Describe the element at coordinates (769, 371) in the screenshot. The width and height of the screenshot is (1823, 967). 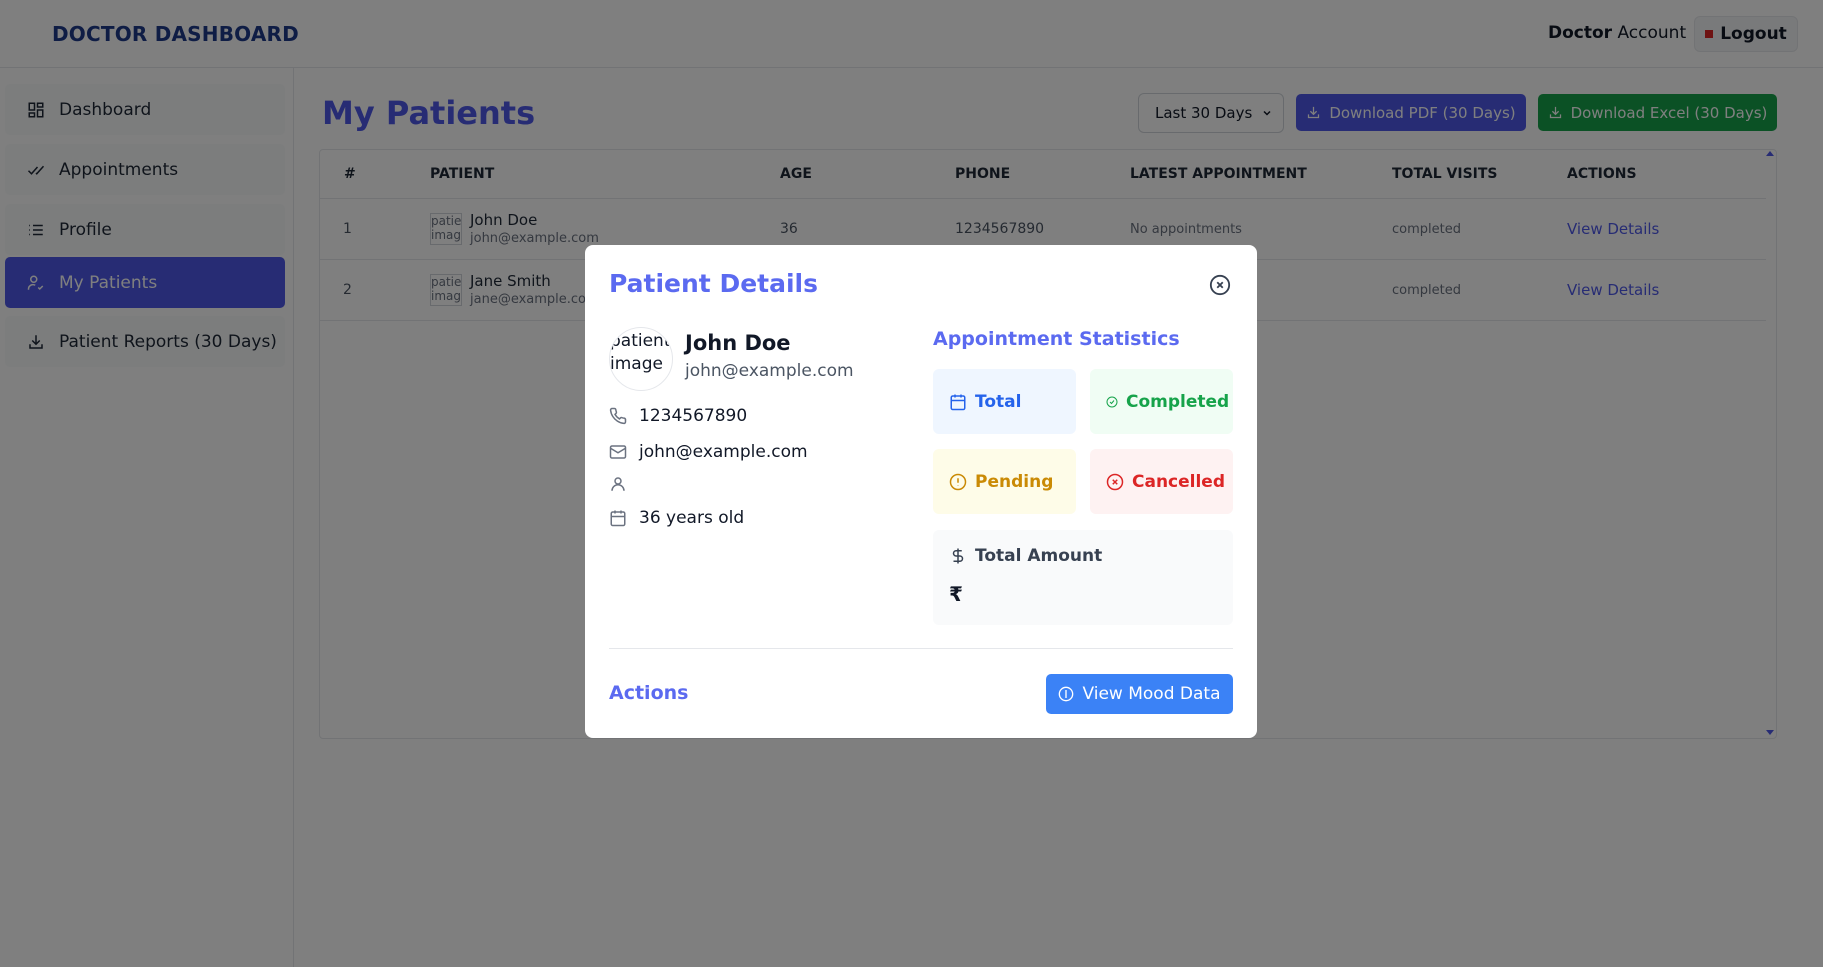
I see `patient-email: john@example.com` at that location.